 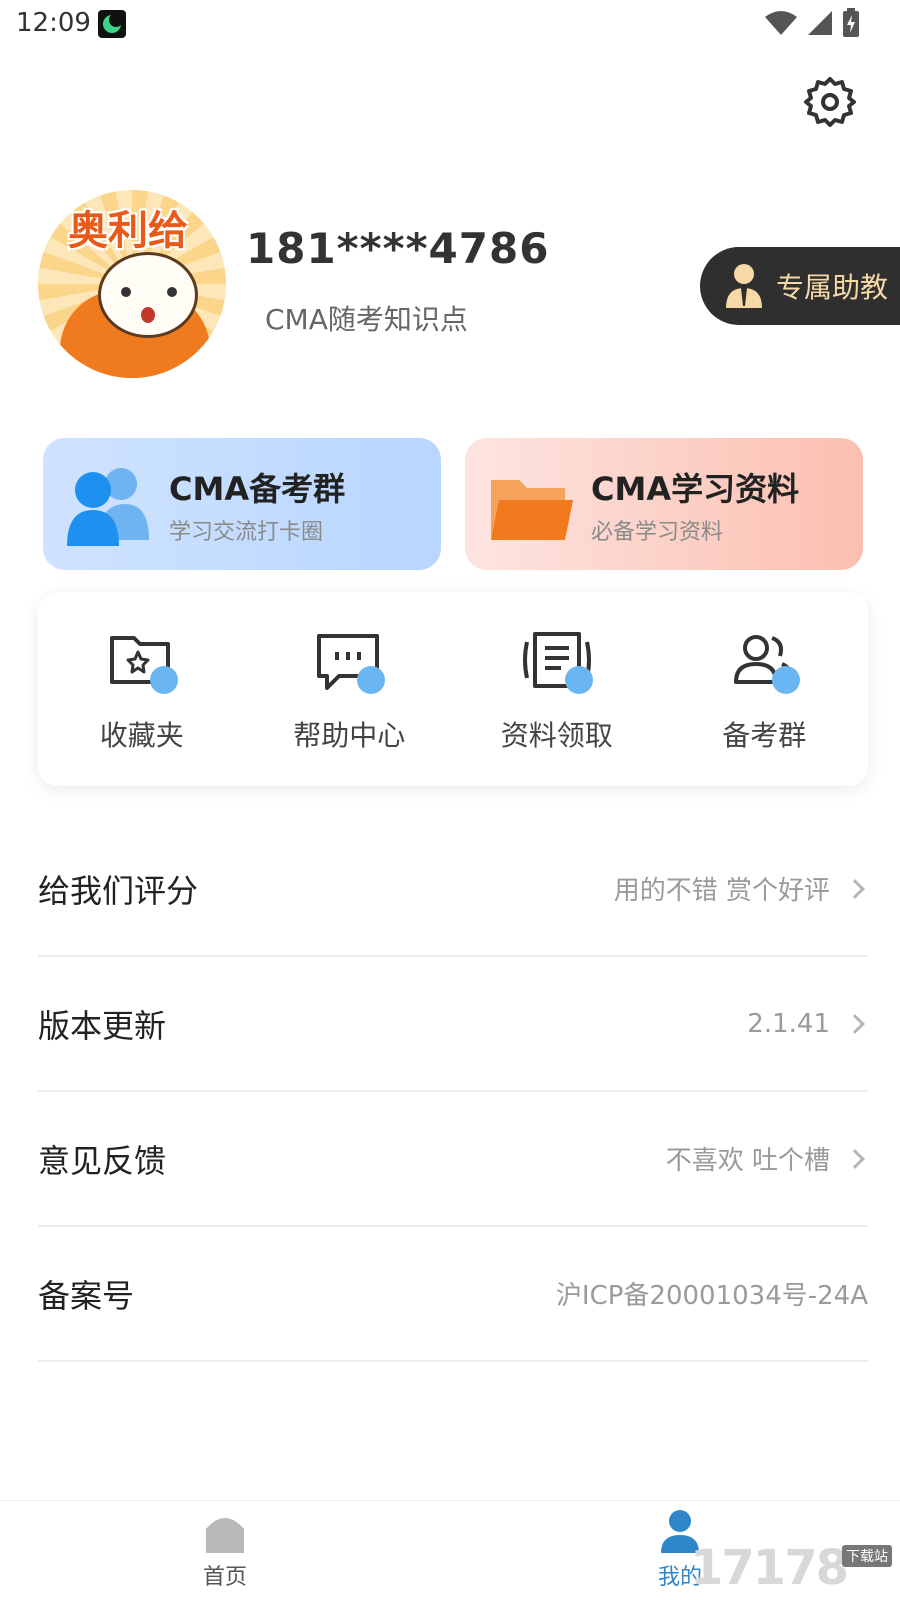 What do you see at coordinates (53, 23) in the screenshot?
I see `status-time: 12:09` at bounding box center [53, 23].